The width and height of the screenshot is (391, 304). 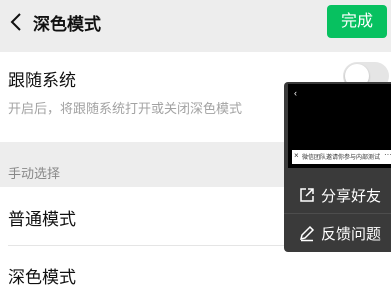 I want to click on preview-banner: × 微信团队邀请你参与内部测试 ···, so click(x=341, y=157).